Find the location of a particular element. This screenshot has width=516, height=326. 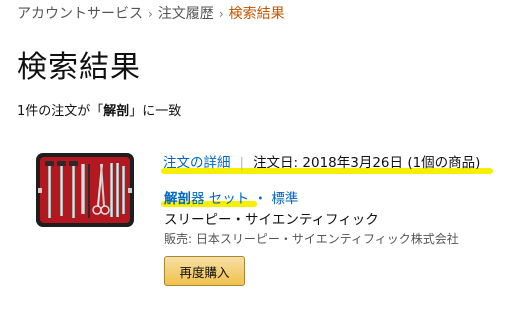

product-brand: スリーピー・サイエンティフィック is located at coordinates (271, 220).